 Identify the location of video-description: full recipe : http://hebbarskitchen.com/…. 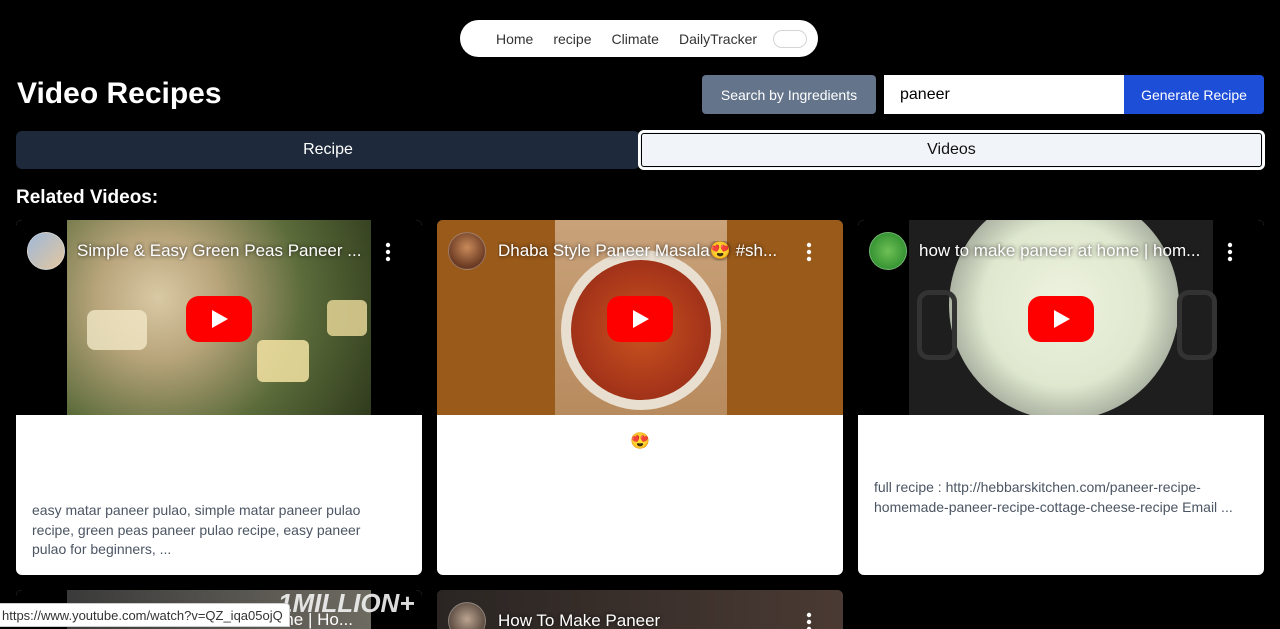
(1053, 497).